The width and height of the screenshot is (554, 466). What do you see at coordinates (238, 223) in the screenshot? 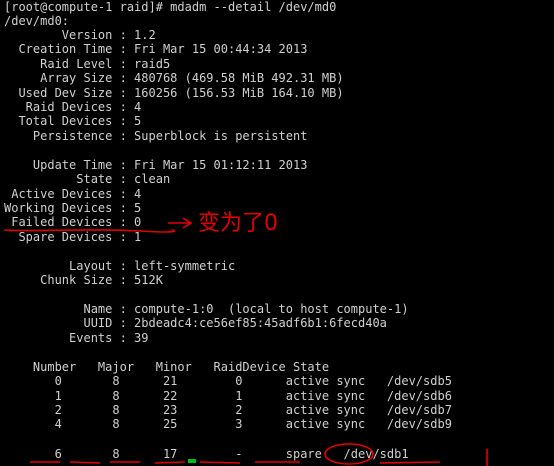
I see `annotation-text: 变为了0` at bounding box center [238, 223].